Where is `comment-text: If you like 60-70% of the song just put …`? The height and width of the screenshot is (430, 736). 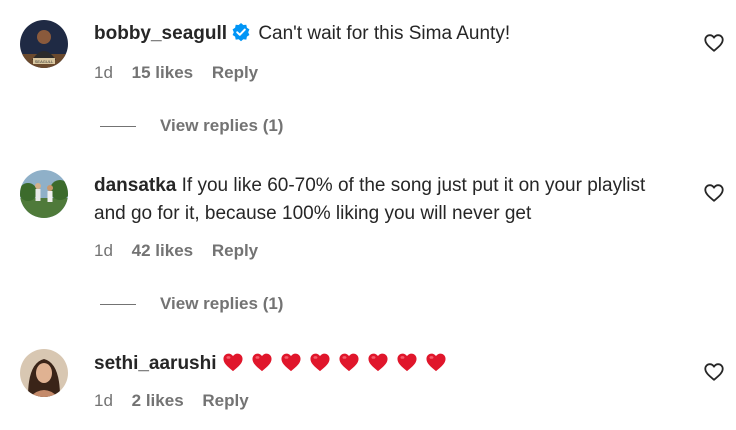
comment-text: If you like 60-70% of the song just put … is located at coordinates (370, 199).